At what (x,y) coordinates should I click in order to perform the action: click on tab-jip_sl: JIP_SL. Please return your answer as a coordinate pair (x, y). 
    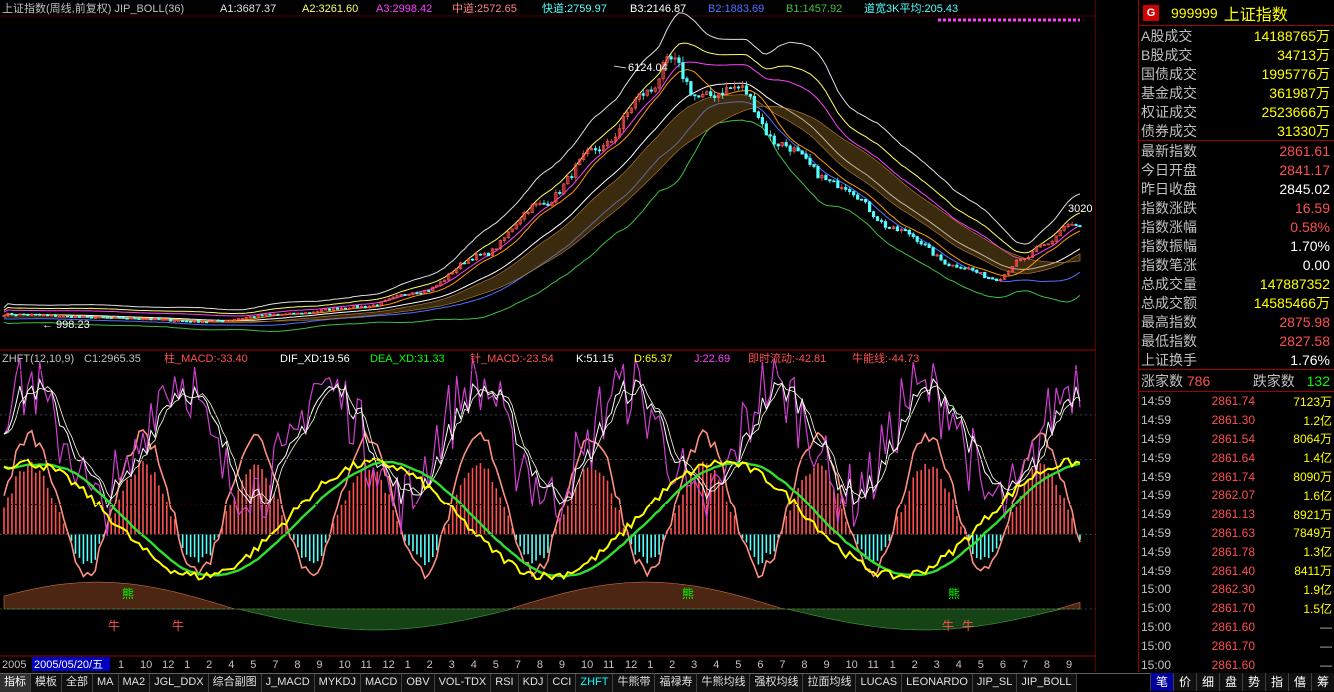
    Looking at the image, I should click on (995, 683).